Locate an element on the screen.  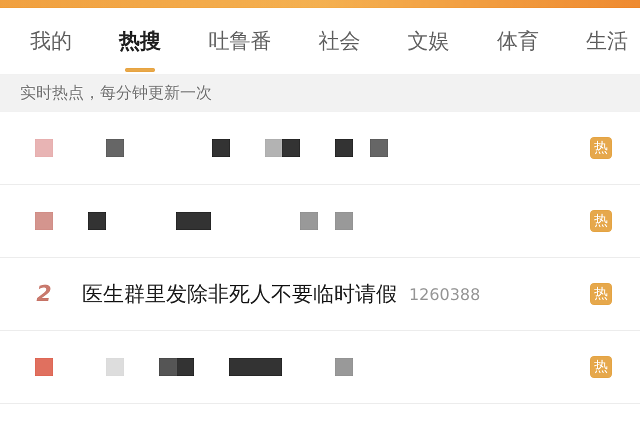
tab: 热搜 is located at coordinates (140, 41).